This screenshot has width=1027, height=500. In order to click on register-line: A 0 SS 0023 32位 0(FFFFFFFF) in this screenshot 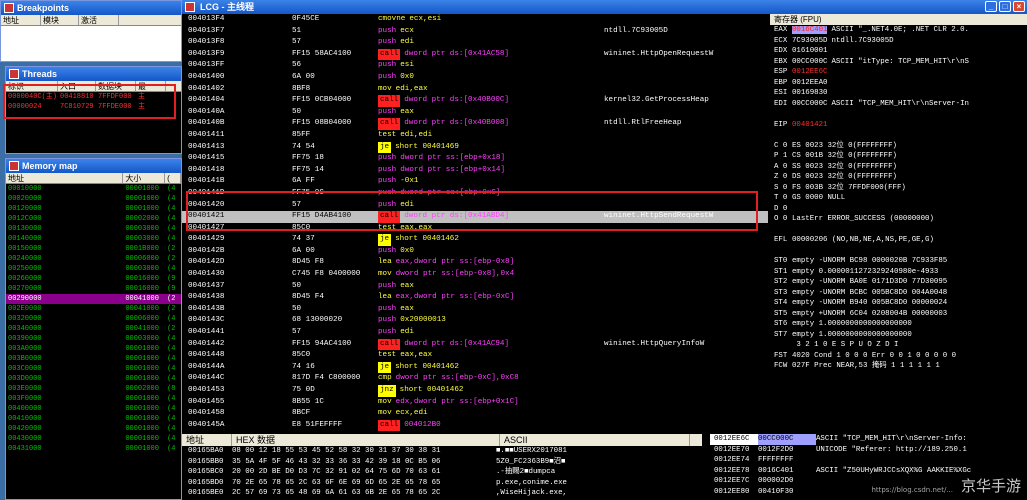, I will do `click(898, 167)`.